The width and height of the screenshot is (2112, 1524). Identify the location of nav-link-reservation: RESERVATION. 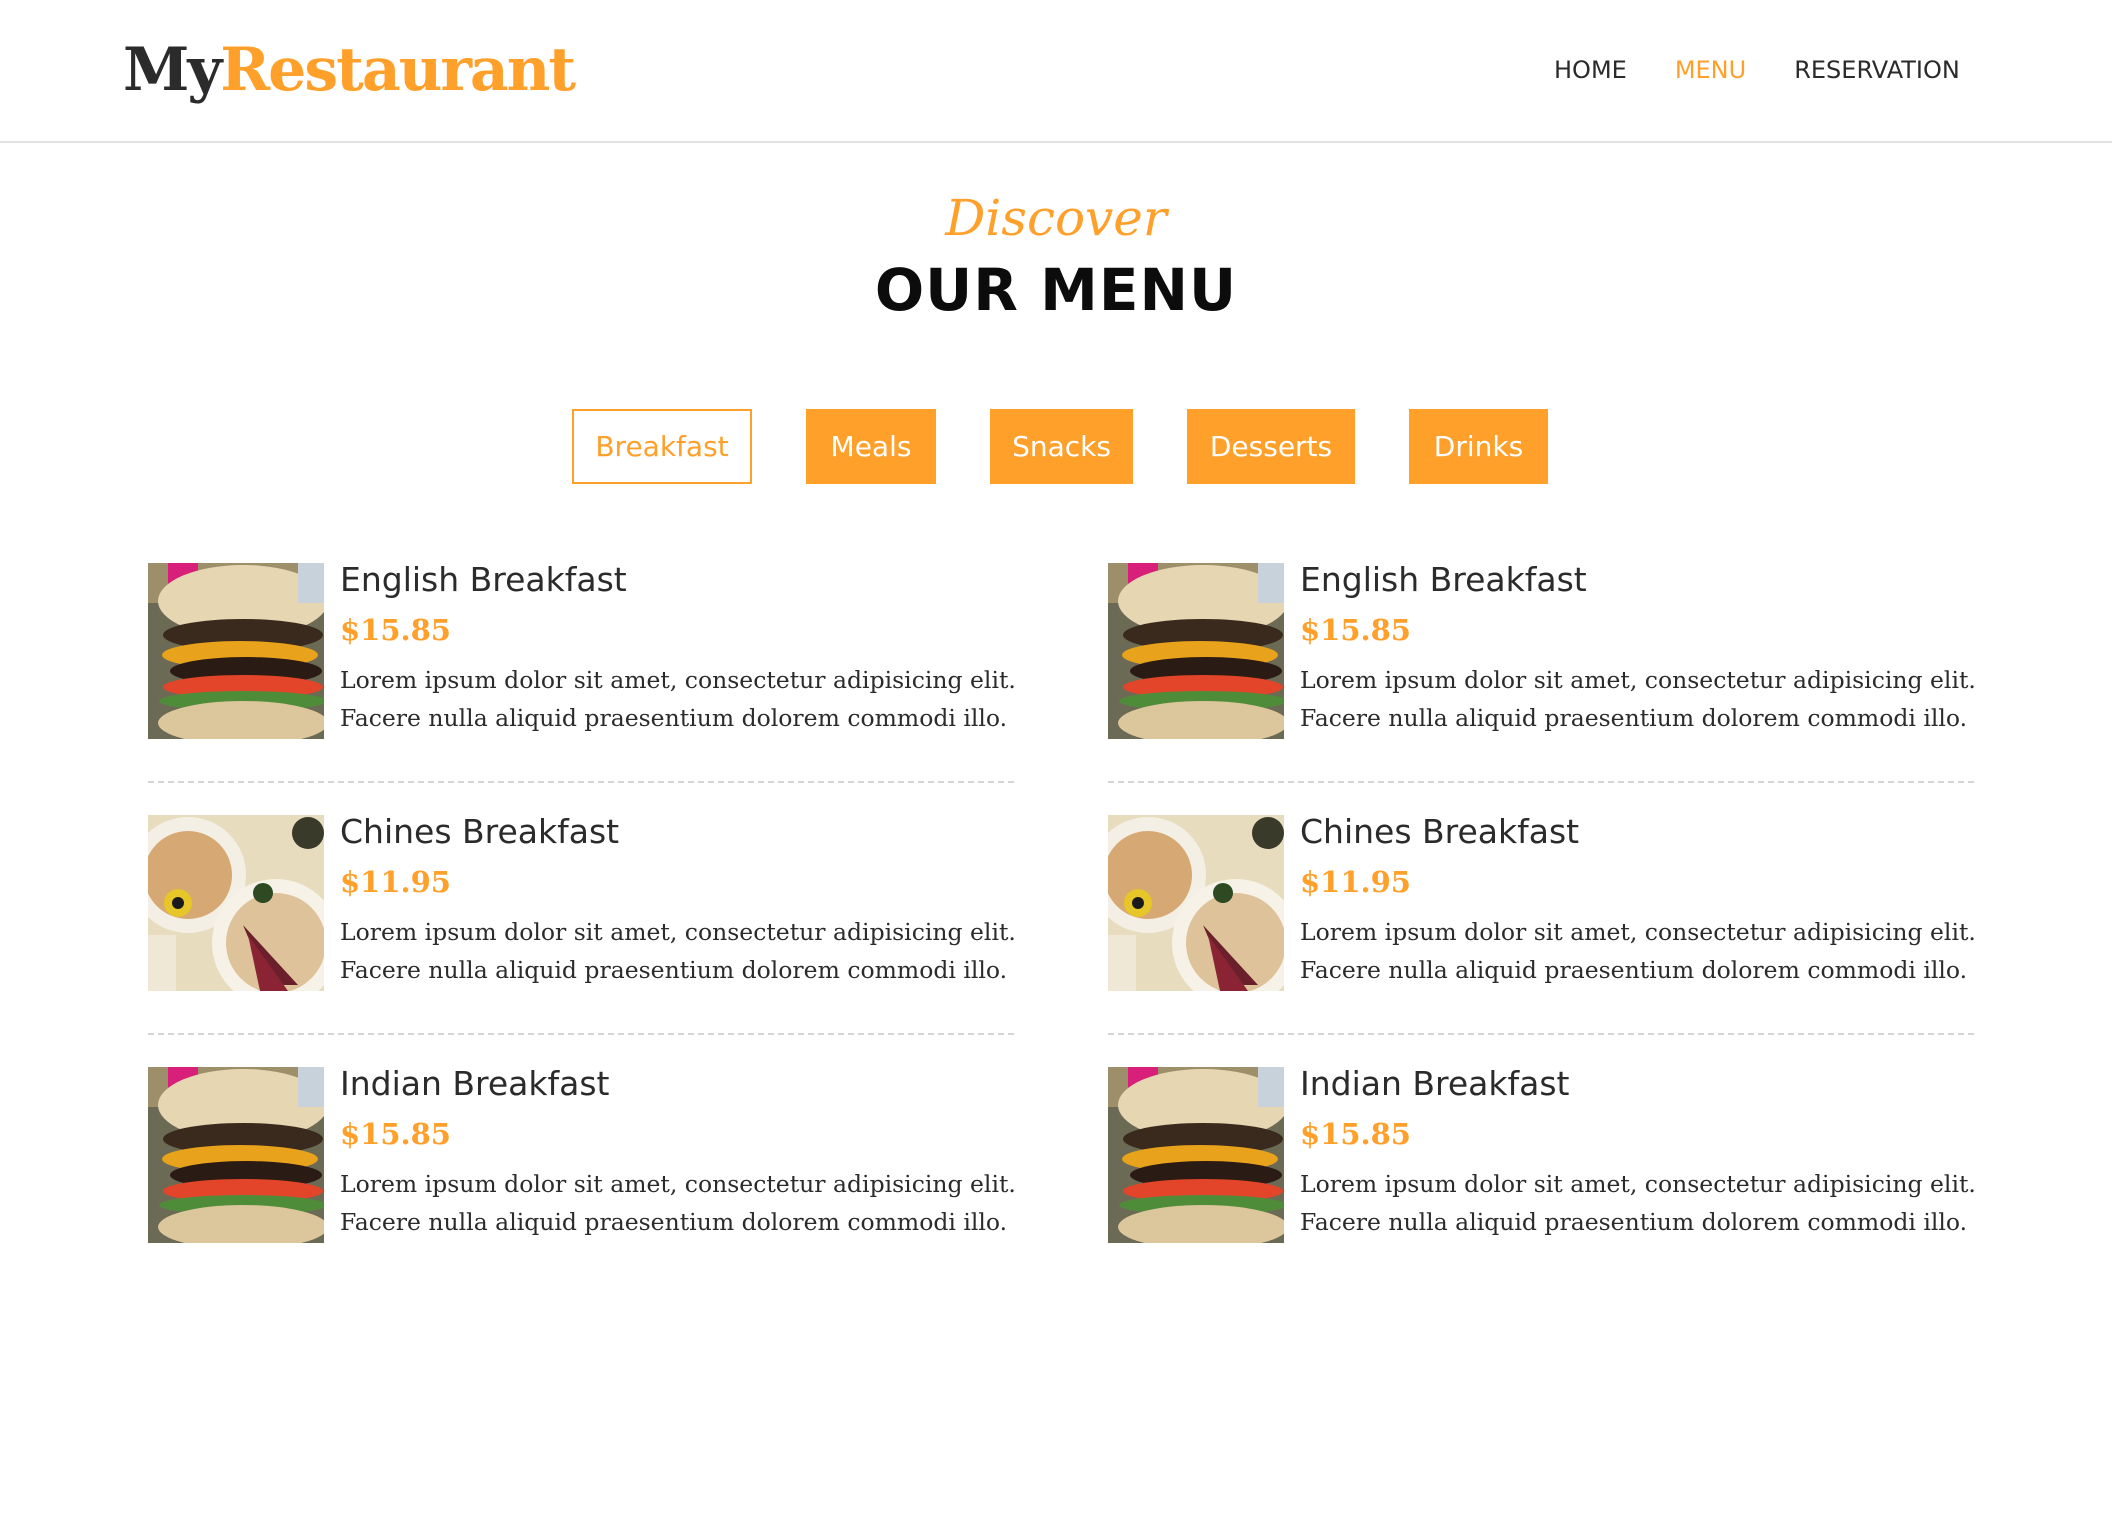
(1877, 70).